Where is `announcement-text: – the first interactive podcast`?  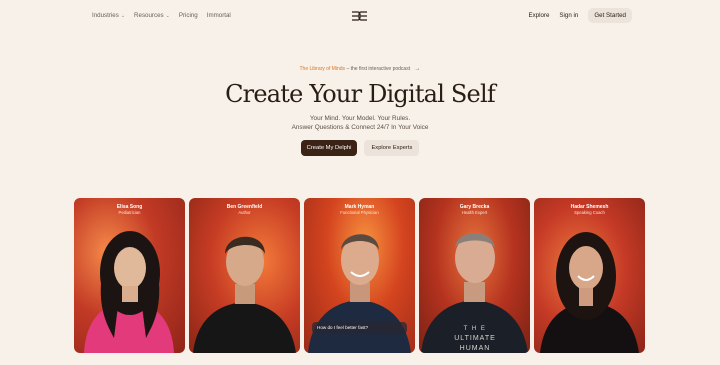 announcement-text: – the first interactive podcast is located at coordinates (378, 69).